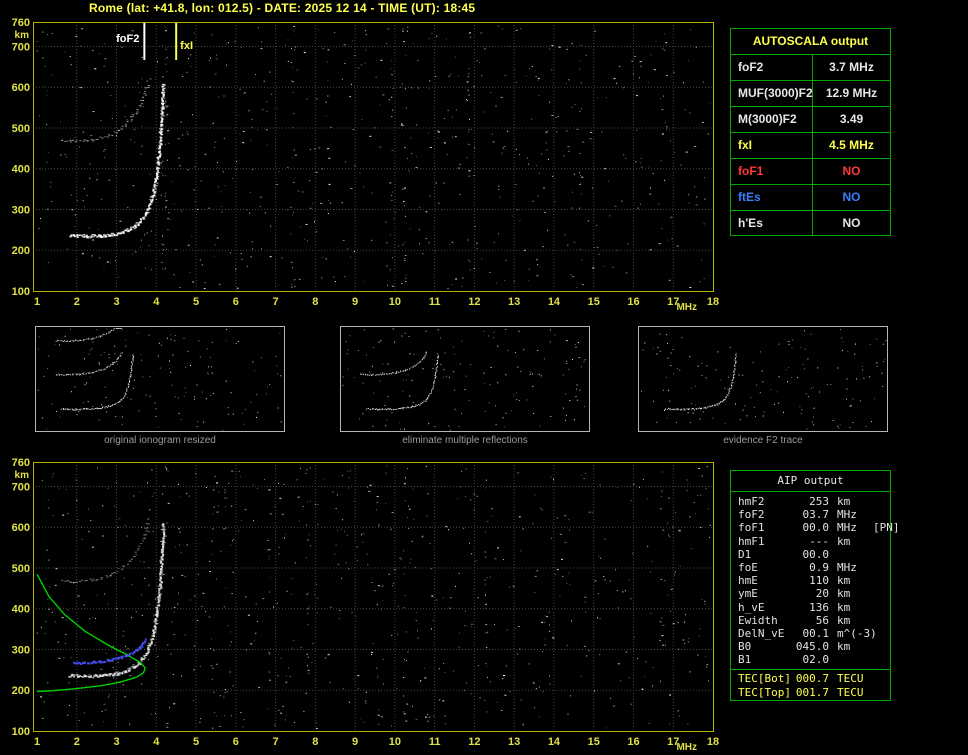  Describe the element at coordinates (772, 197) in the screenshot. I see `param-name: ftEs` at that location.